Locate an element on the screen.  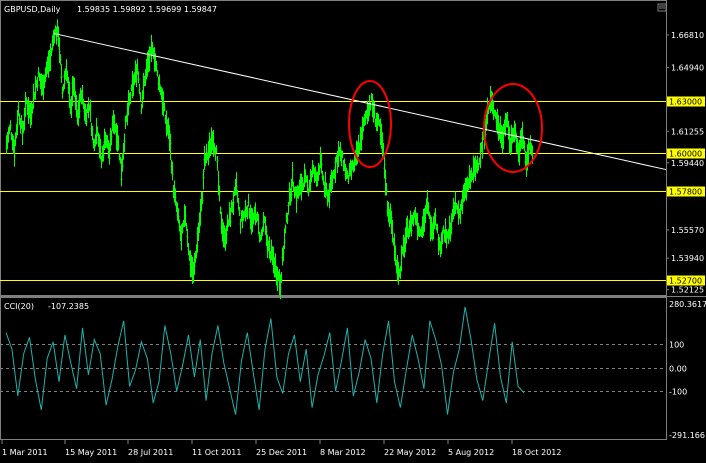
time-tick-label: 1 Mar 2011 is located at coordinates (25, 452).